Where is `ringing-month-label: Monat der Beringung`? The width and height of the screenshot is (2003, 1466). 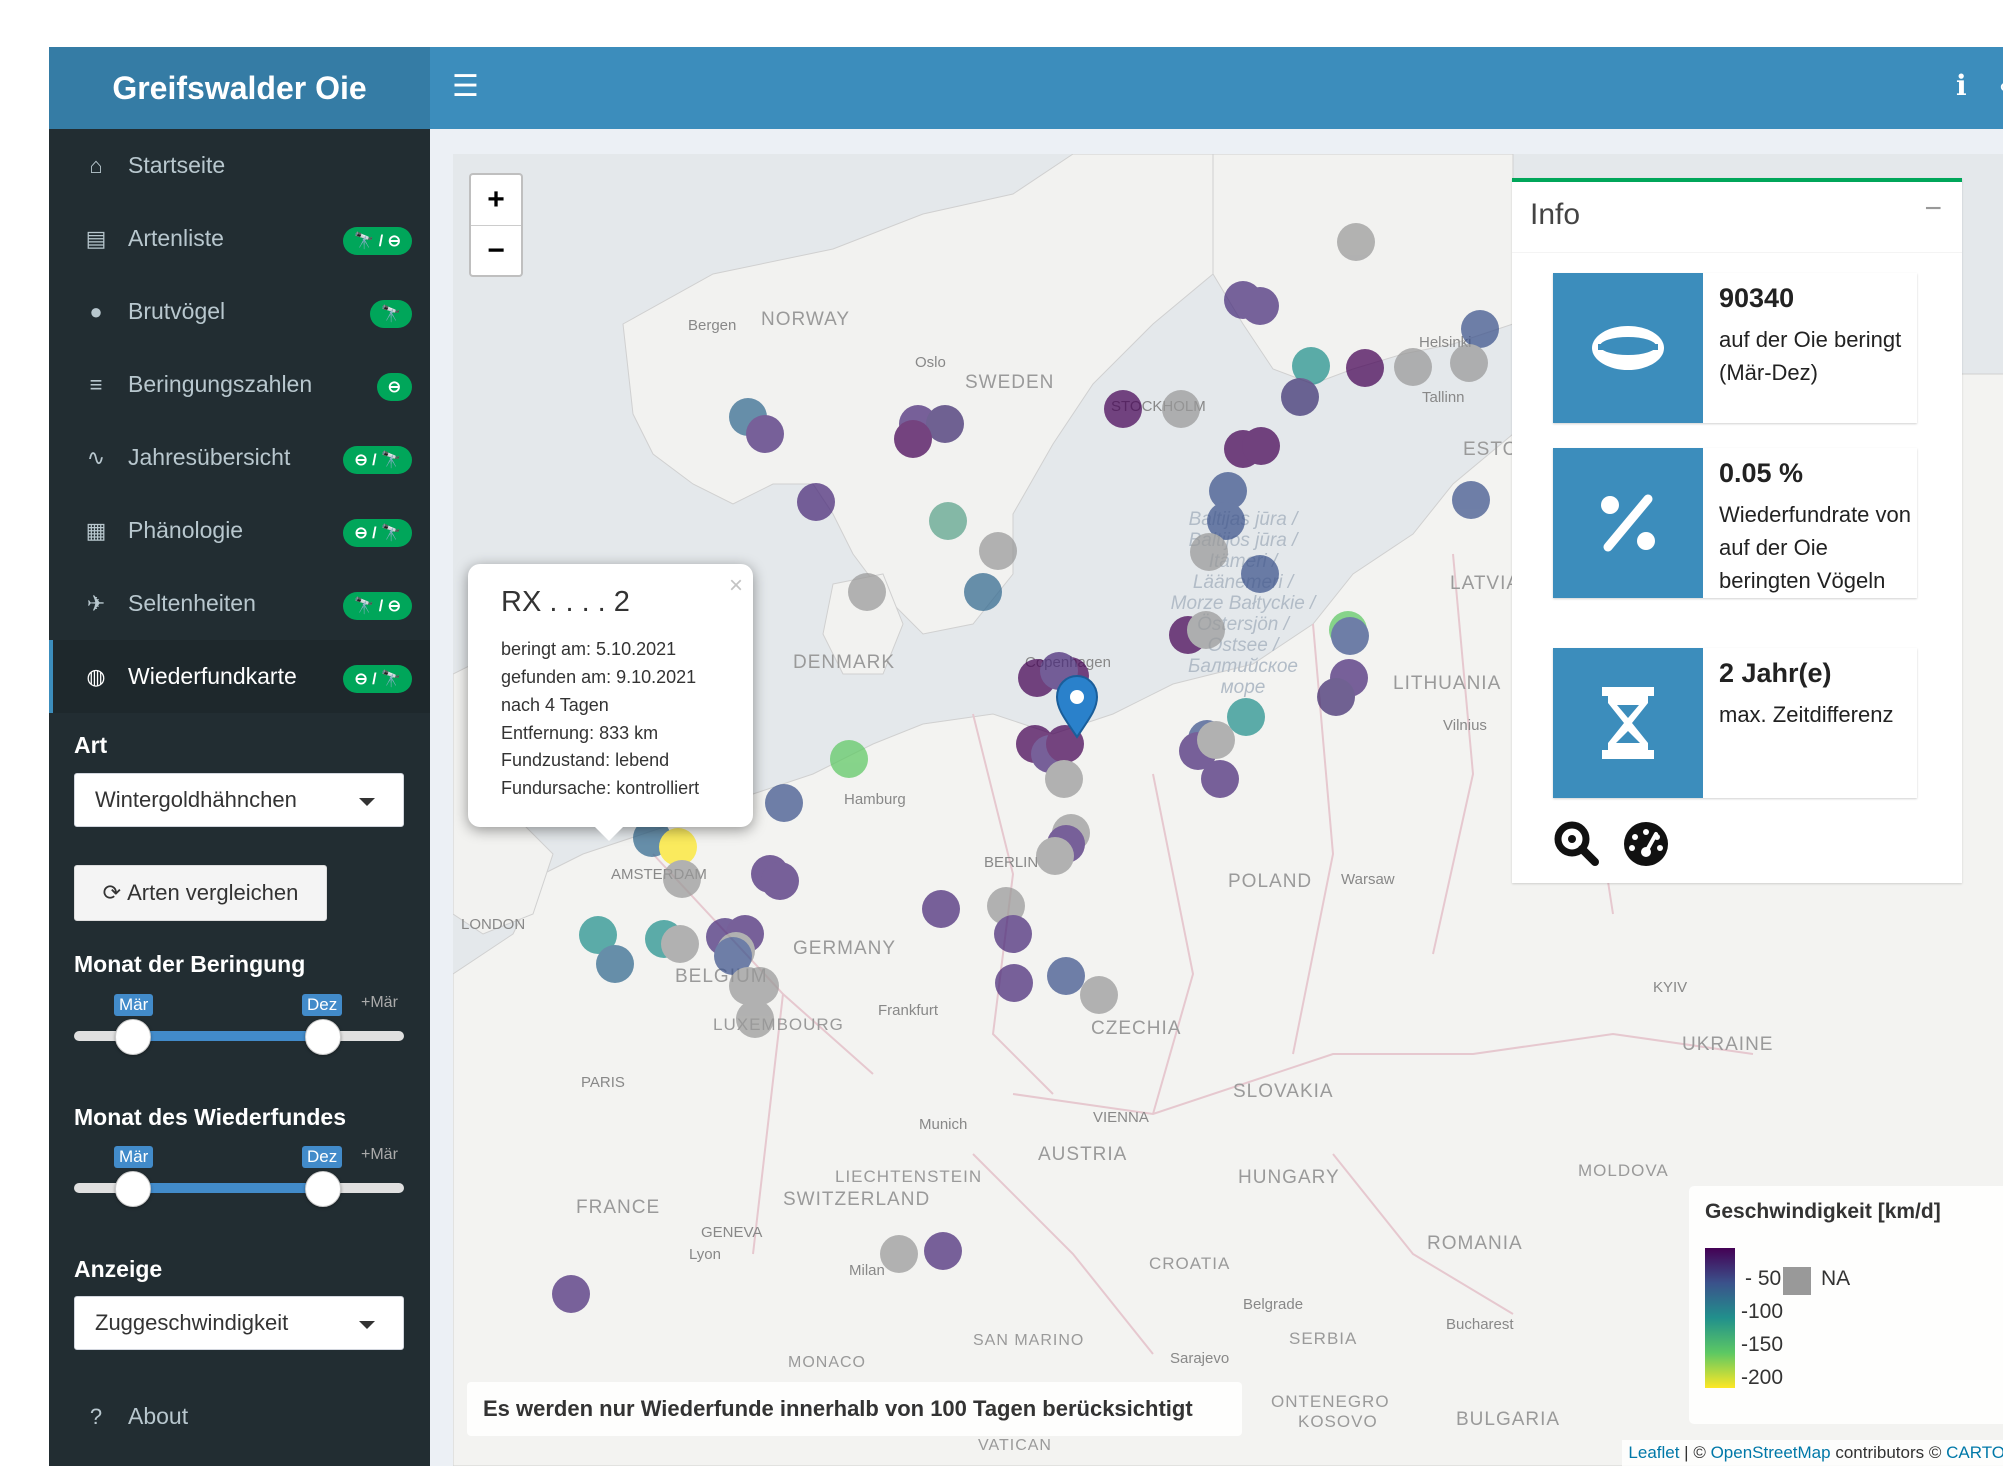 ringing-month-label: Monat der Beringung is located at coordinates (190, 964).